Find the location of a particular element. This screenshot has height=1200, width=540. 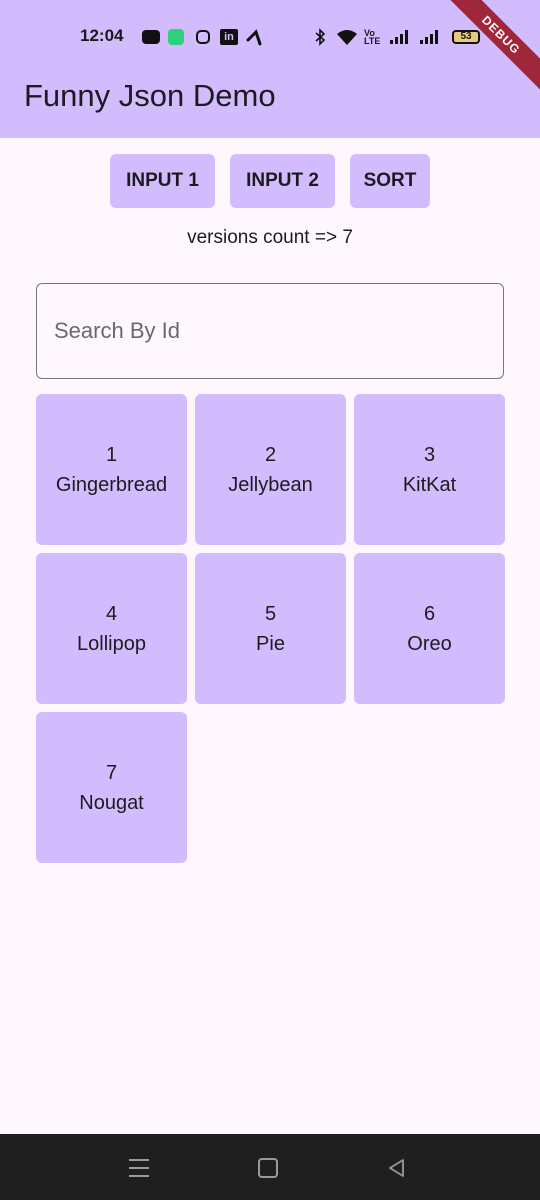

version-name: Jellybean is located at coordinates (270, 484).